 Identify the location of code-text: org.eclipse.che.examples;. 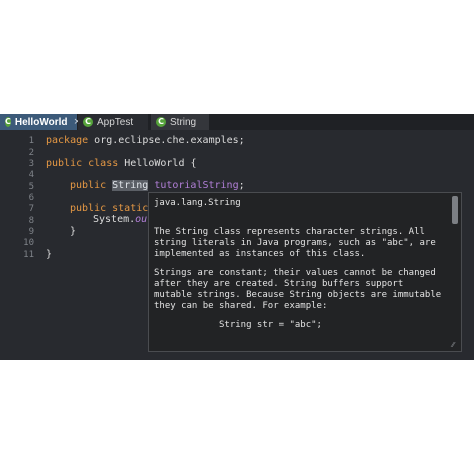
(166, 140).